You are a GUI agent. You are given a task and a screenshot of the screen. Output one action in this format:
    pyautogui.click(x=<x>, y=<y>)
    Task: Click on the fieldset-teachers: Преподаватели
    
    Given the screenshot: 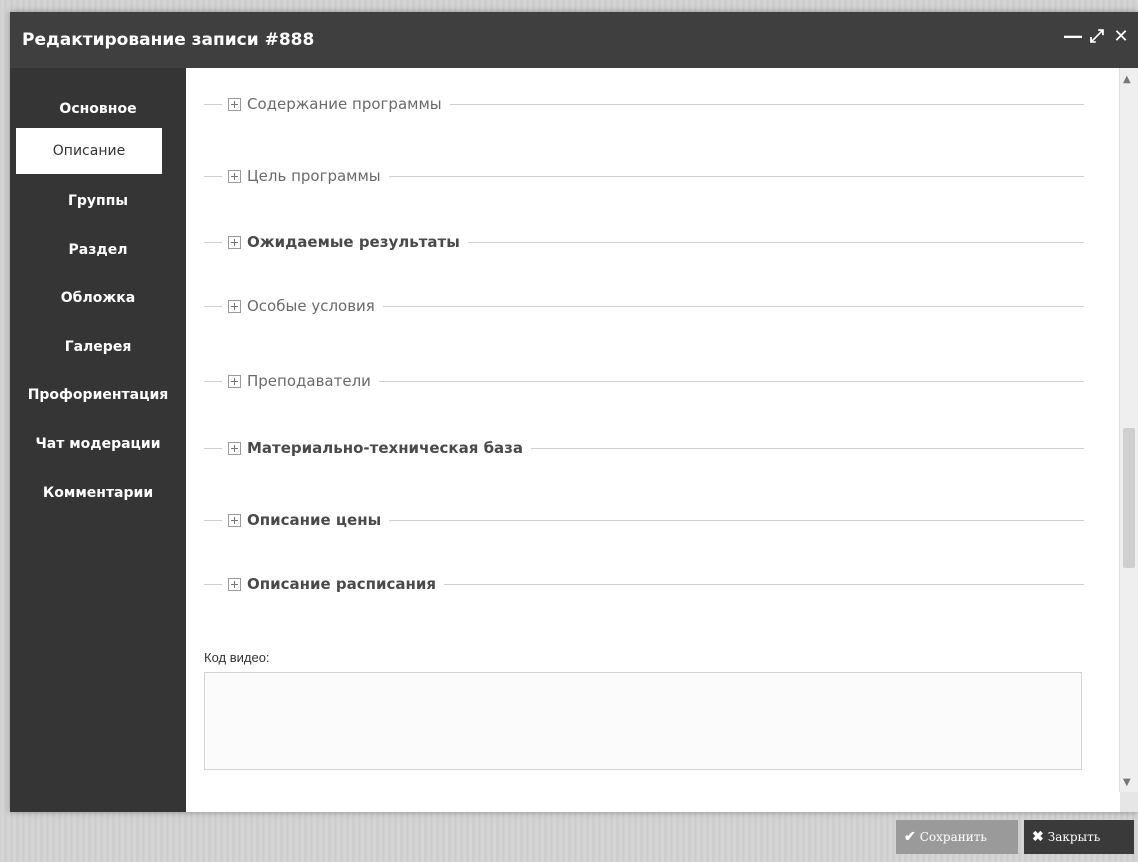 What is the action you would take?
    pyautogui.click(x=644, y=381)
    